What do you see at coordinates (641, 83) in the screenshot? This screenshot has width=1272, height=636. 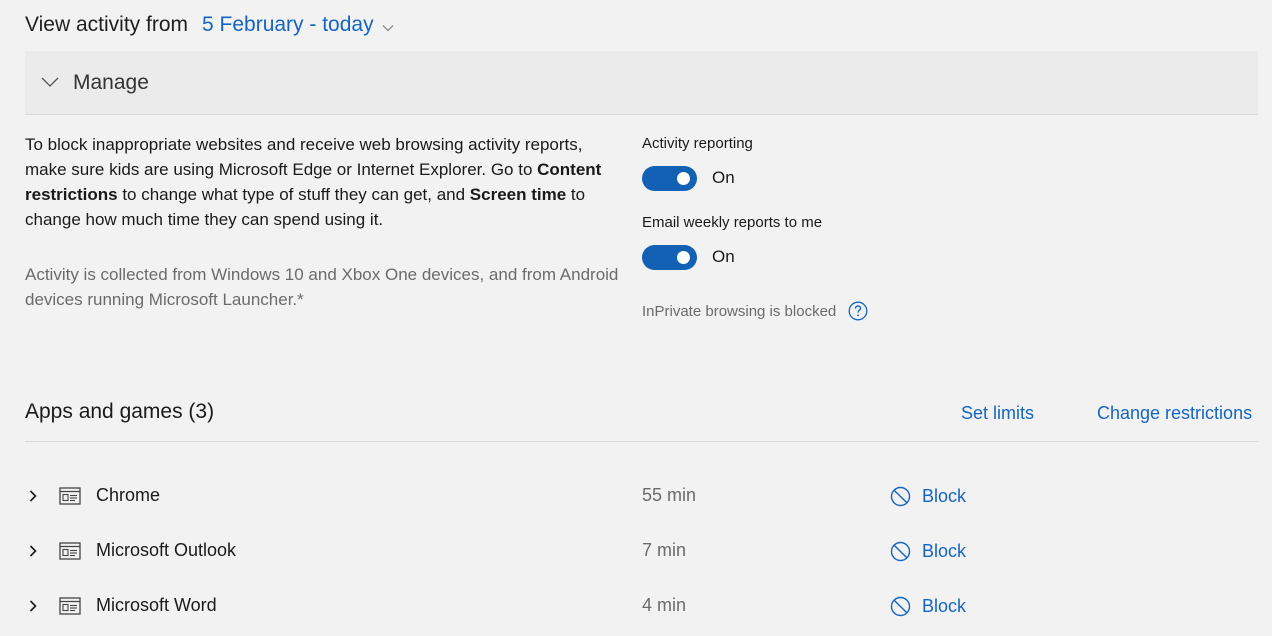 I see `manage-collapse-toggle: Manage` at bounding box center [641, 83].